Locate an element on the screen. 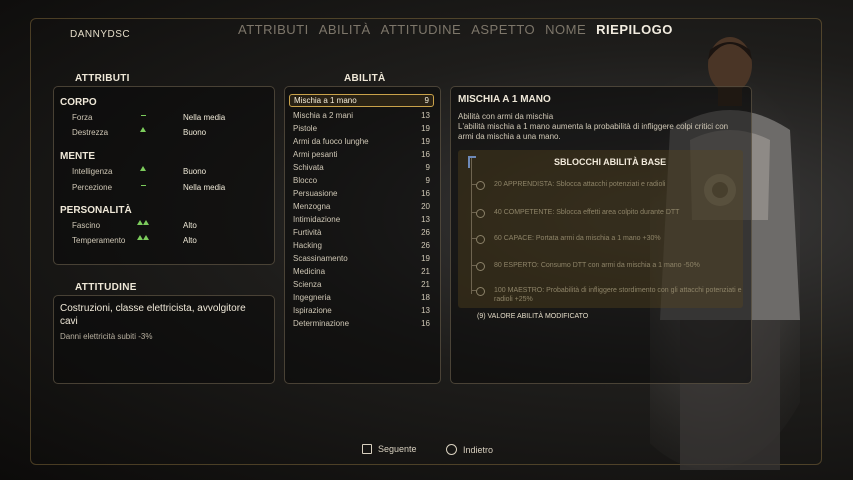 This screenshot has height=480, width=853. next-button: Seguente is located at coordinates (389, 449).